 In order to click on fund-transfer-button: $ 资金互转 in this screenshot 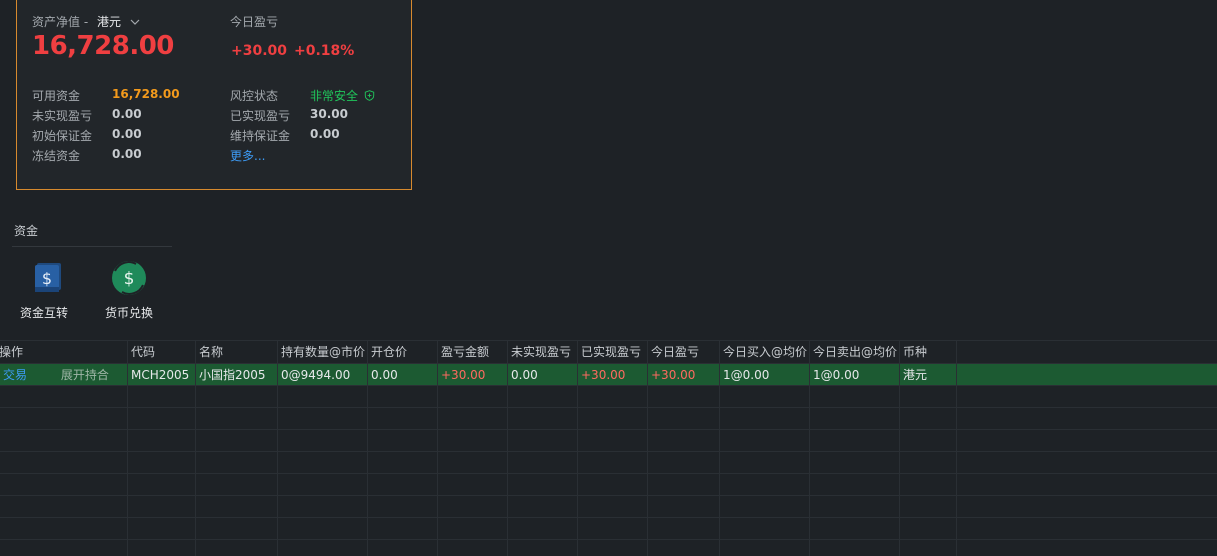, I will do `click(44, 290)`.